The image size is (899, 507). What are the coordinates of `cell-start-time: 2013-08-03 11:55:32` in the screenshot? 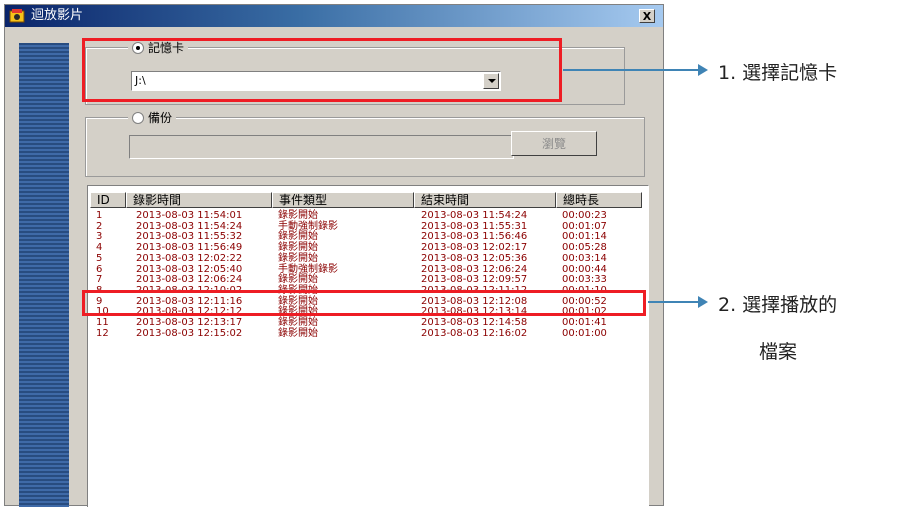 It's located at (189, 237).